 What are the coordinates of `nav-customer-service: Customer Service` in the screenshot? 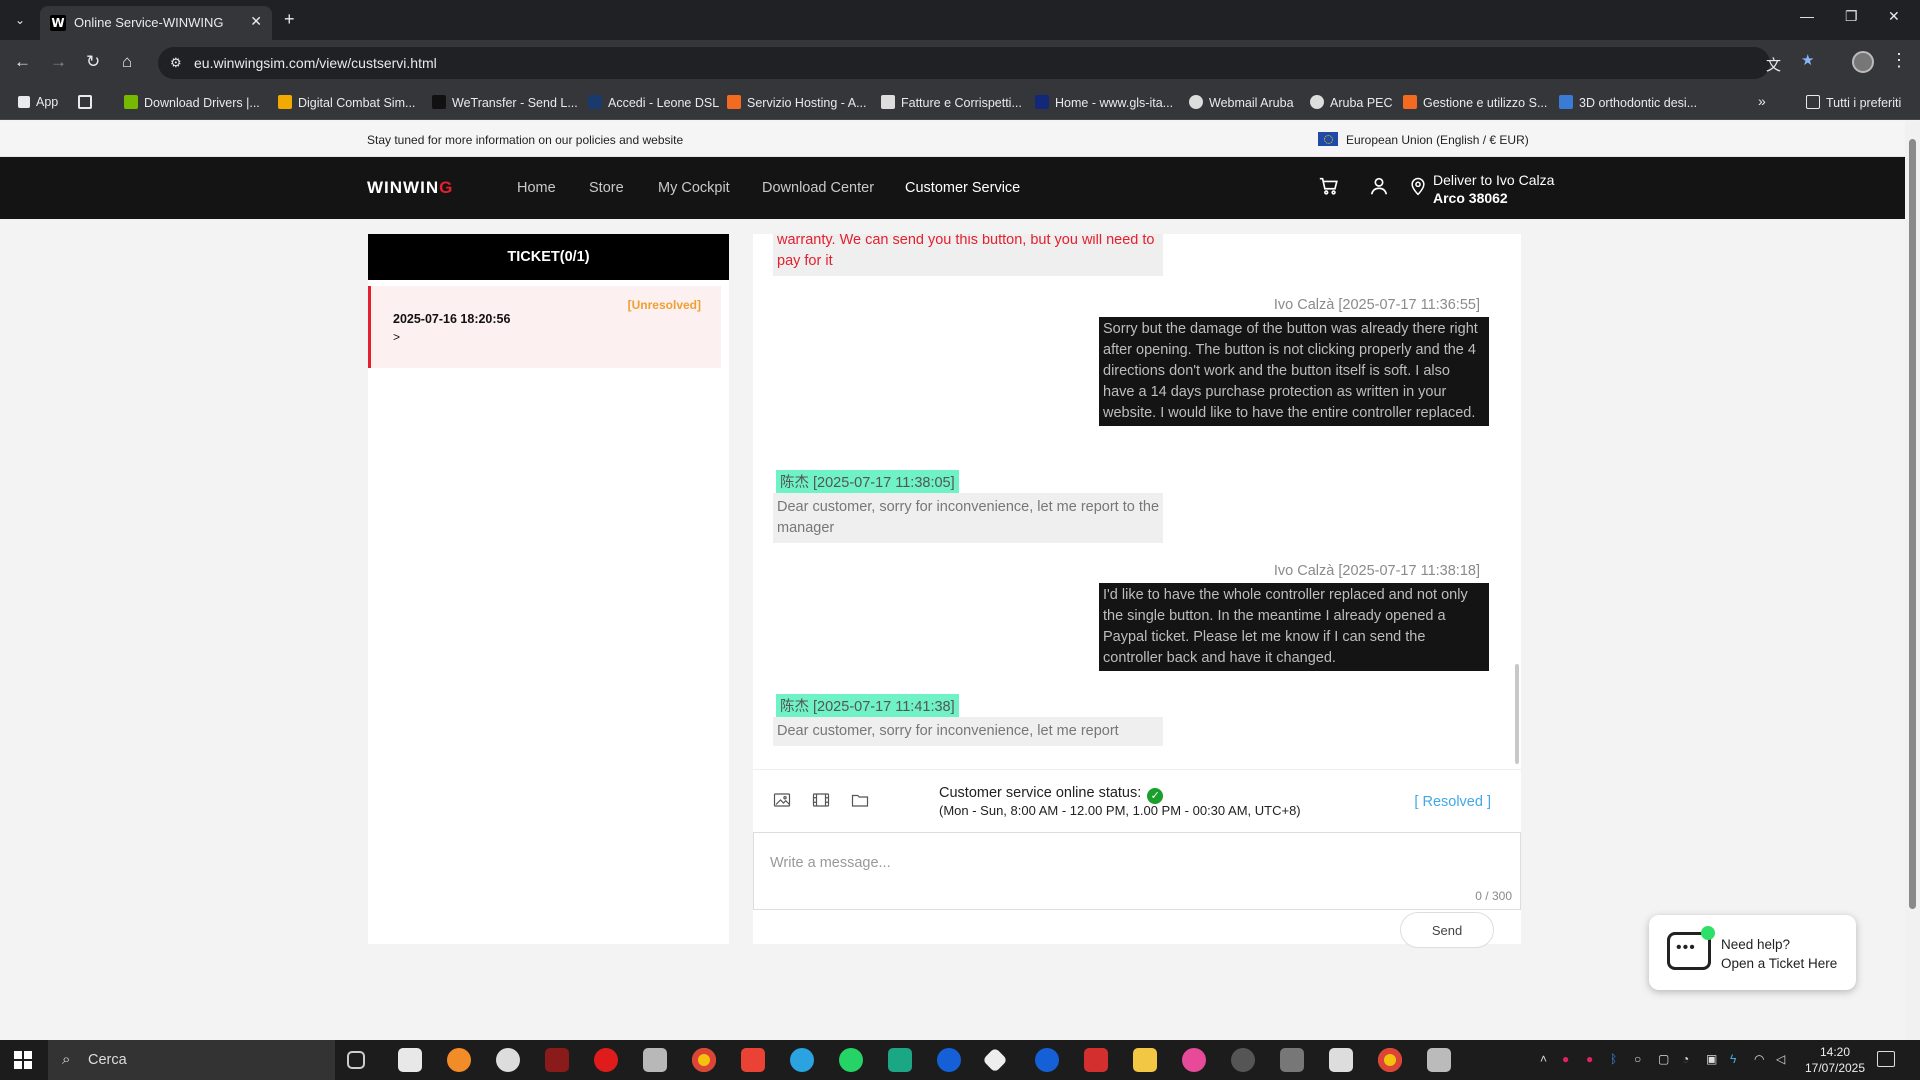 It's located at (962, 188).